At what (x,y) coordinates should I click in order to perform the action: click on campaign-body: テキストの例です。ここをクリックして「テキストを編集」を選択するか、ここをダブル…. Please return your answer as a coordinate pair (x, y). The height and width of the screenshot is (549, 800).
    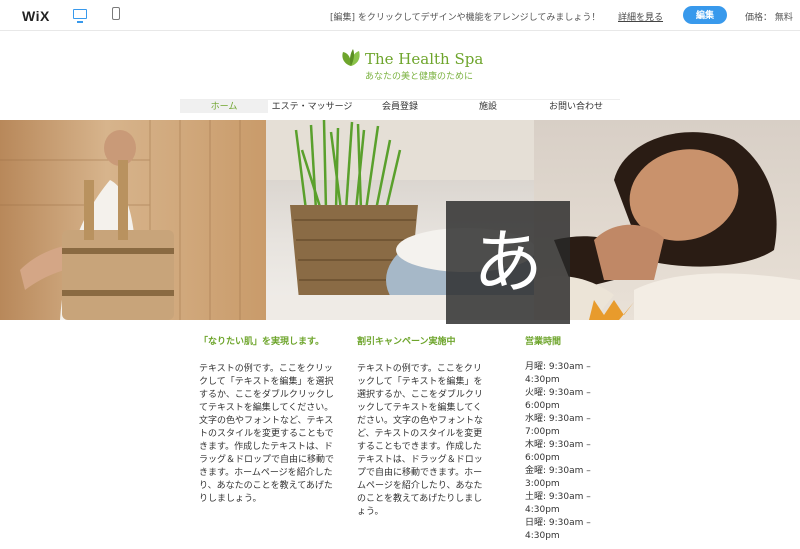
    Looking at the image, I should click on (420, 440).